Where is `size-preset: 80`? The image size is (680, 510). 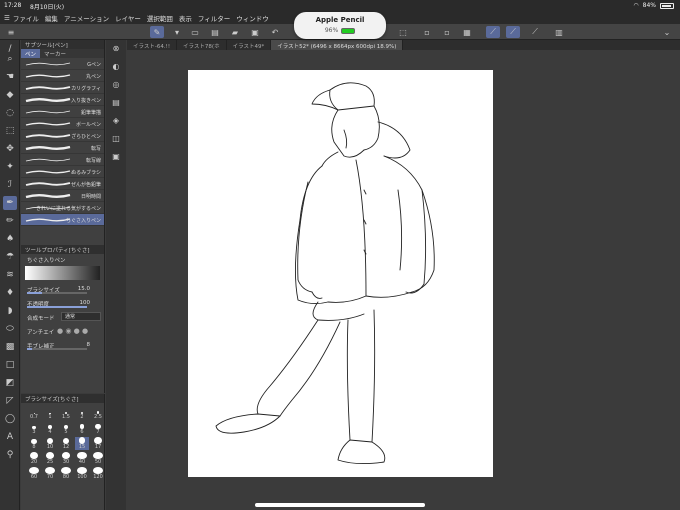
size-preset: 80 is located at coordinates (66, 473).